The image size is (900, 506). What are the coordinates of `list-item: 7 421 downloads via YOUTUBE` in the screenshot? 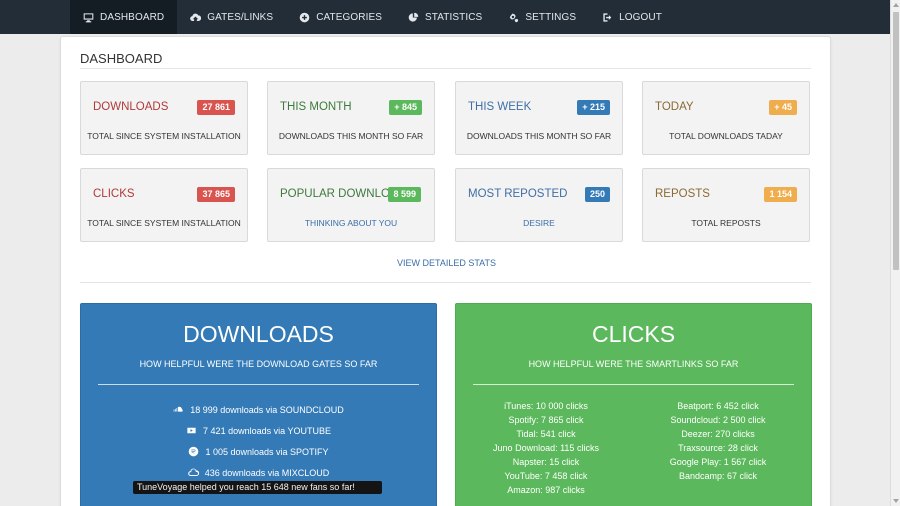 It's located at (258, 430).